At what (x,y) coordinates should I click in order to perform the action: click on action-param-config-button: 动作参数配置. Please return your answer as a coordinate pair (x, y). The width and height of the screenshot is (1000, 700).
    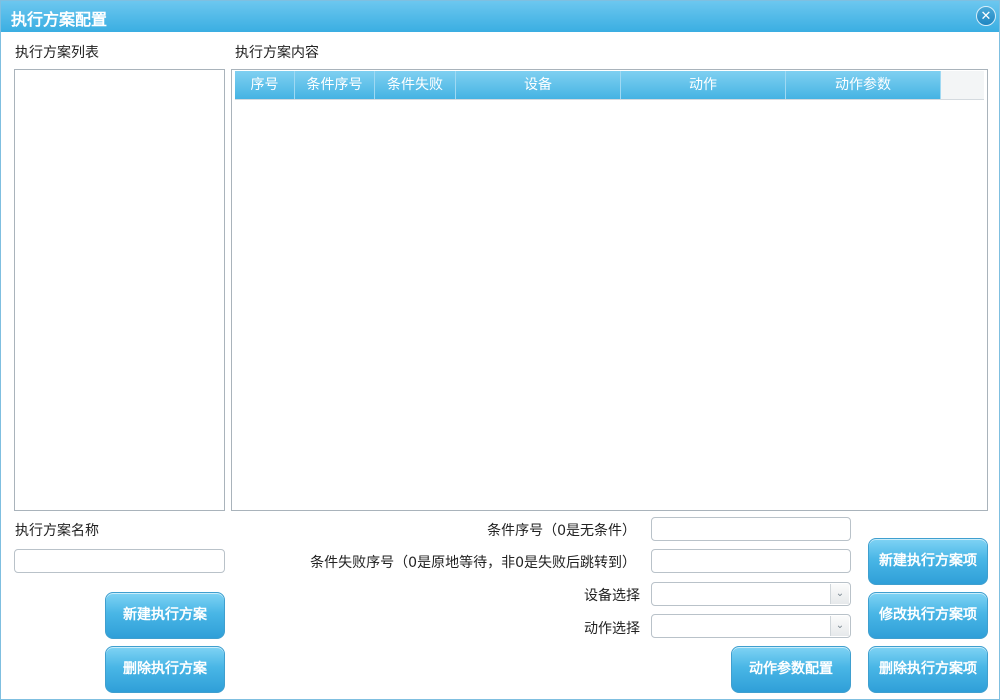
    Looking at the image, I should click on (791, 669).